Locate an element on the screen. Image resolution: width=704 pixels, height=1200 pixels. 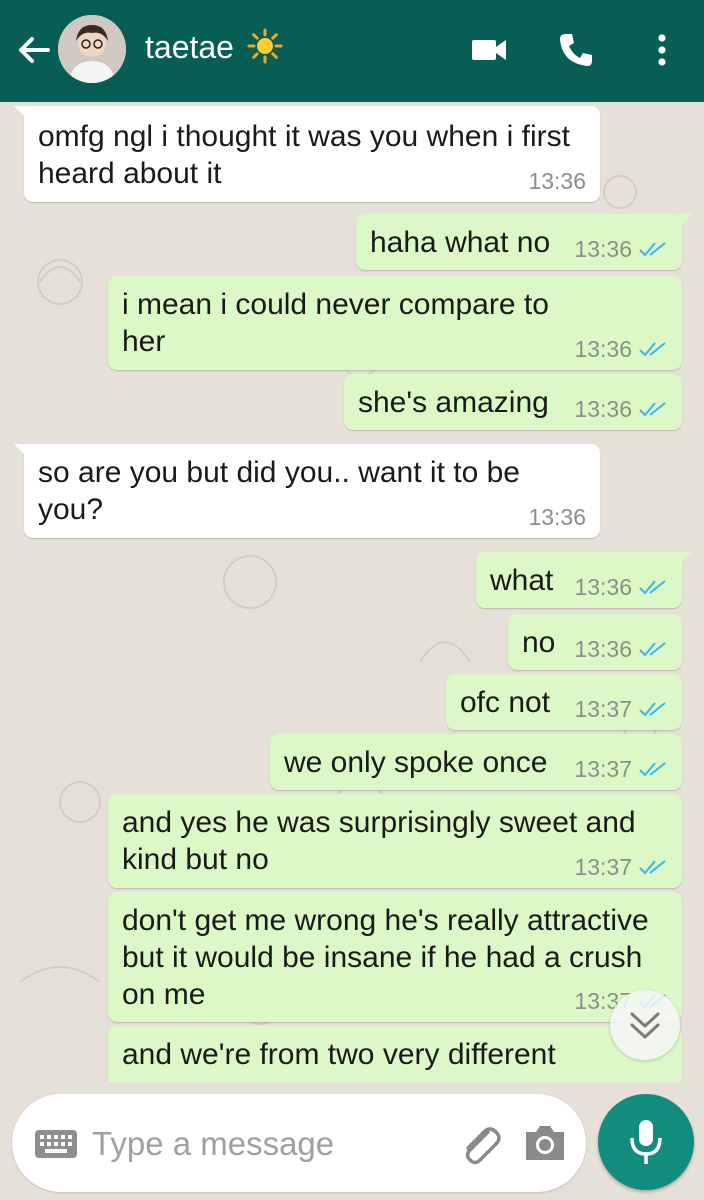
contact-name: taetae is located at coordinates (214, 47).